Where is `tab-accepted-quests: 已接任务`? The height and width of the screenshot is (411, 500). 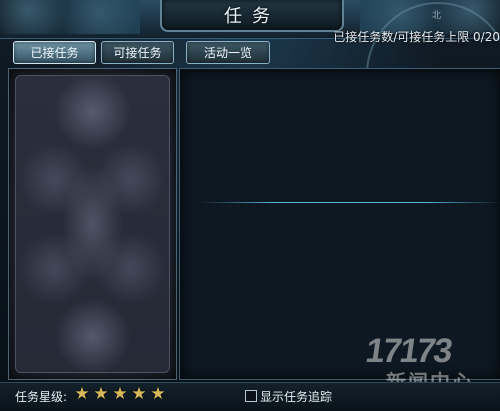 tab-accepted-quests: 已接任务 is located at coordinates (54, 52).